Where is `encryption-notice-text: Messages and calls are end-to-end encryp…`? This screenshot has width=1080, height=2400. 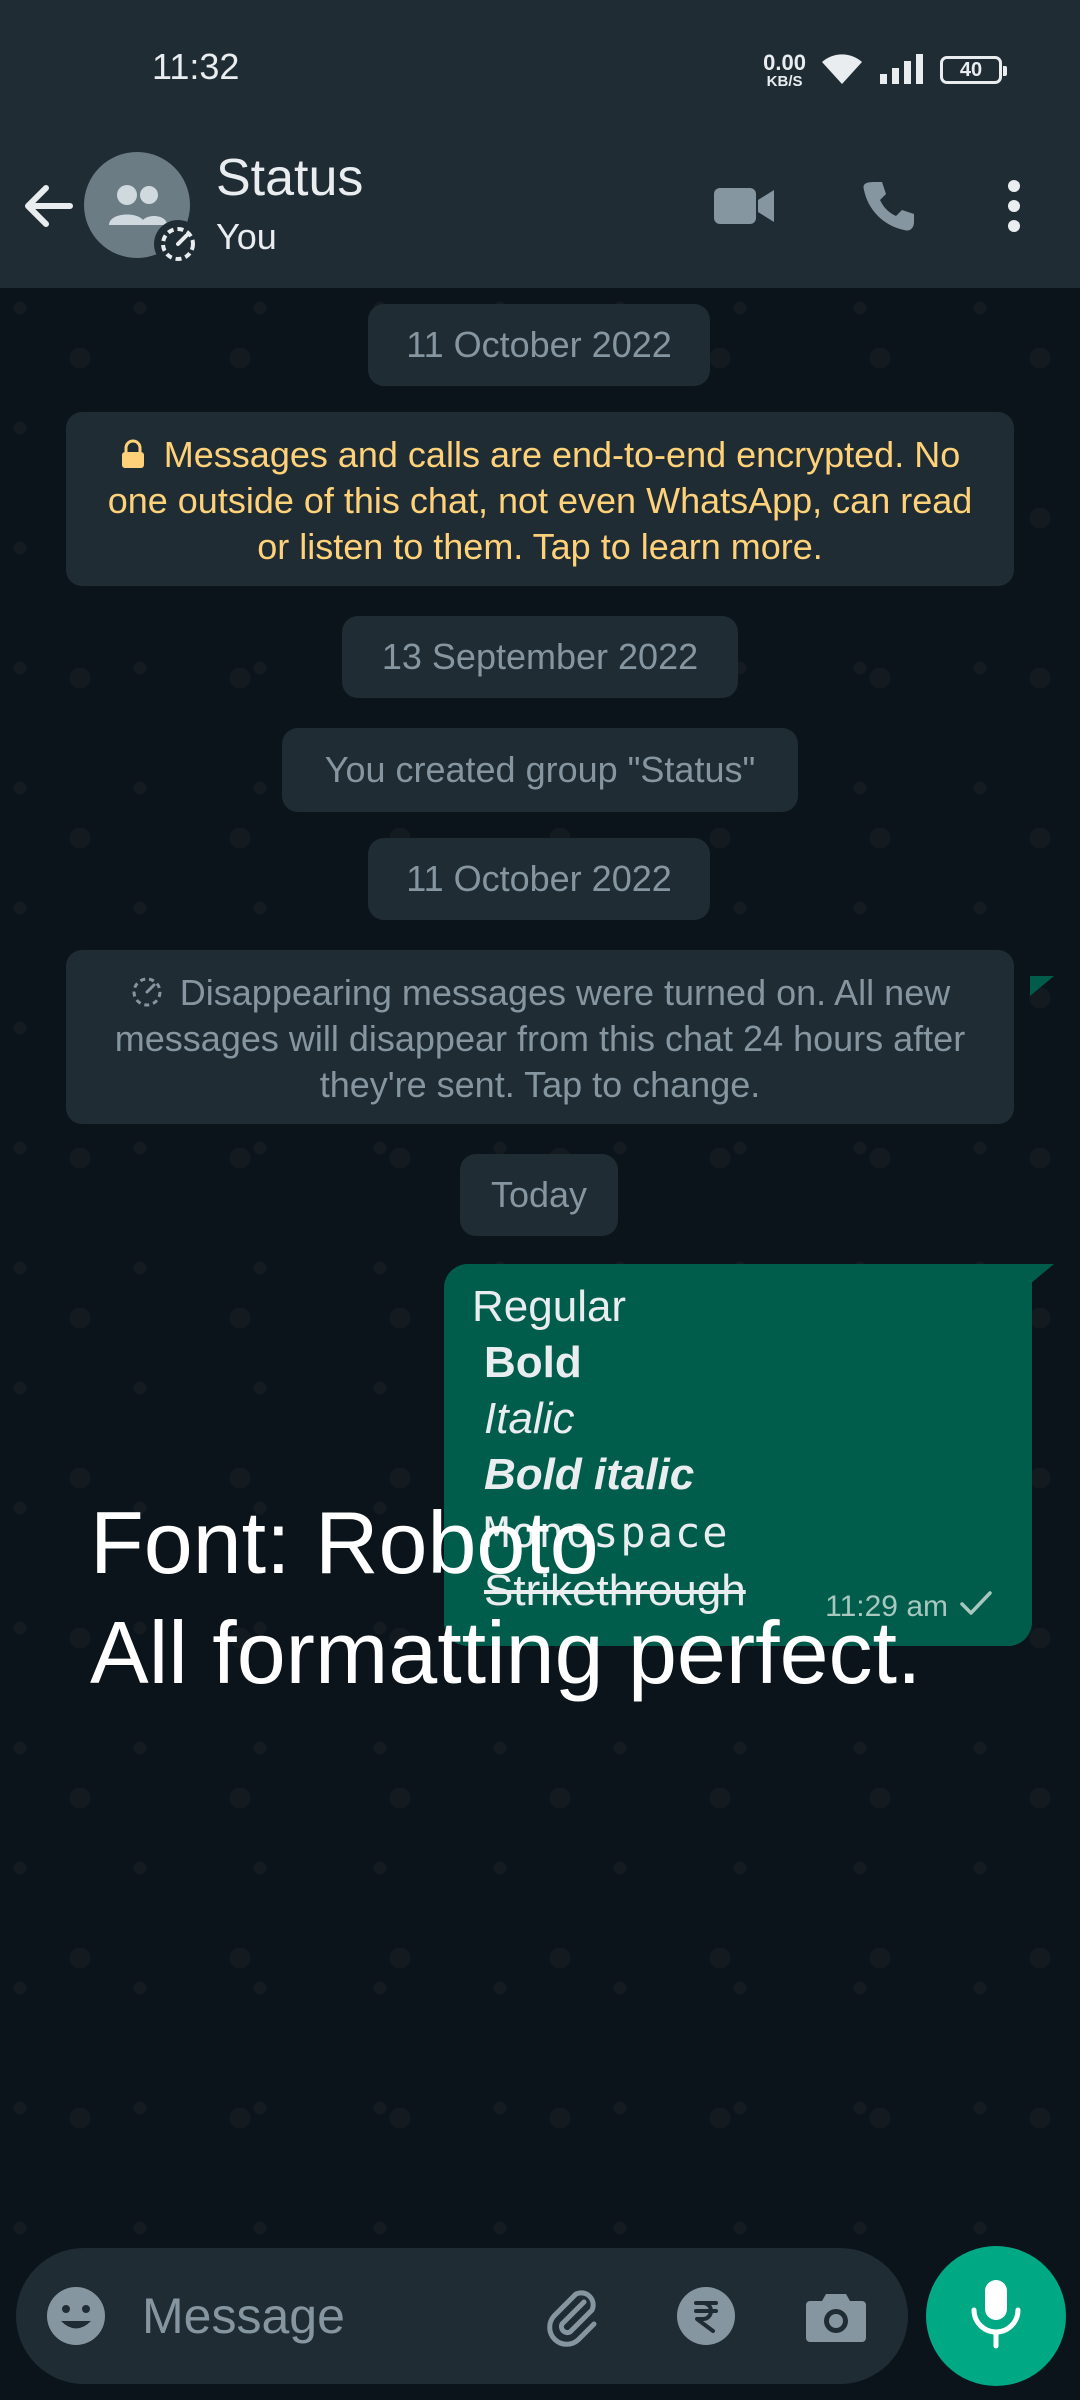
encryption-notice-text: Messages and calls are end-to-end encryp… is located at coordinates (540, 500).